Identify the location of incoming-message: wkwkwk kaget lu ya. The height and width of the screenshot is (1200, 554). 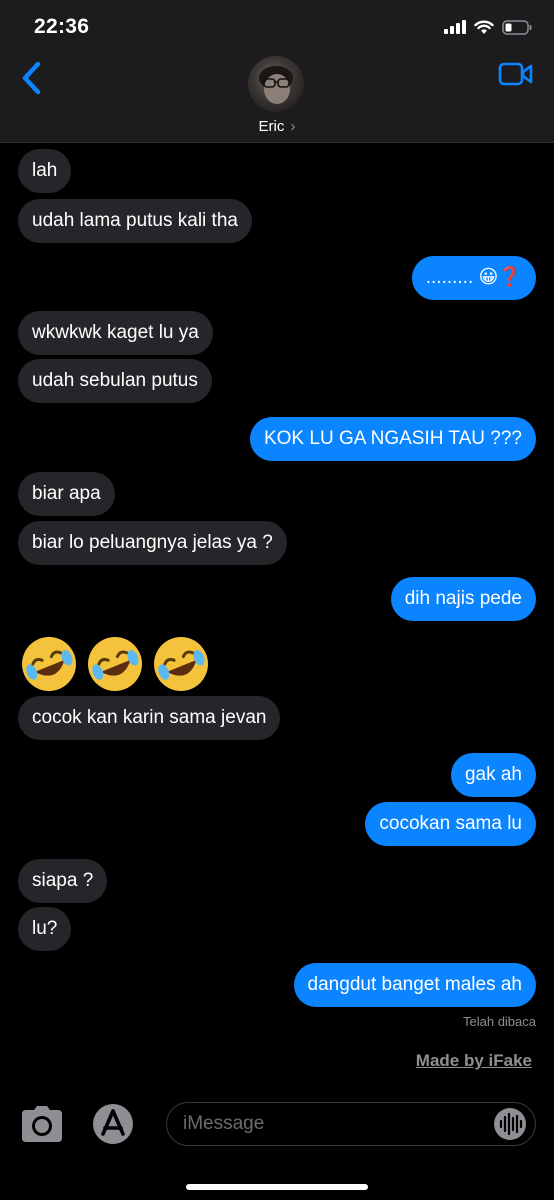
(115, 333).